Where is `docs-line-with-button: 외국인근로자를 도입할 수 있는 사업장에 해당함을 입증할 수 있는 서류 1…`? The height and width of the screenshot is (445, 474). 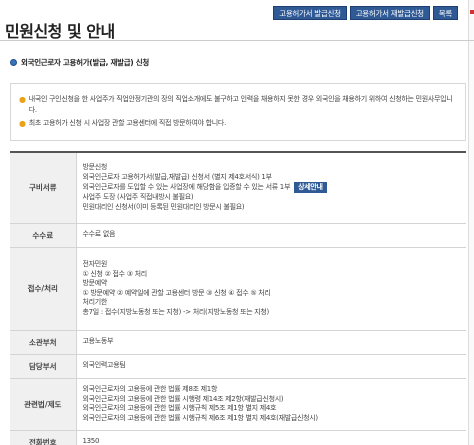 docs-line-with-button: 외국인근로자를 도입할 수 있는 사업장에 해당함을 입증할 수 있는 서류 1… is located at coordinates (271, 188).